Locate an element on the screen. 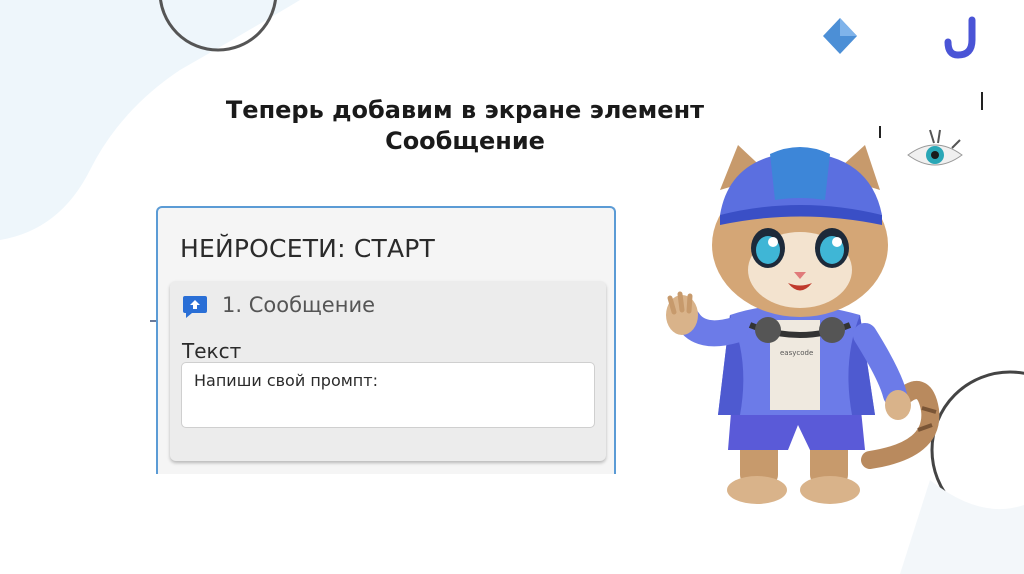 The width and height of the screenshot is (1024, 574). message-upload-icon is located at coordinates (195, 306).